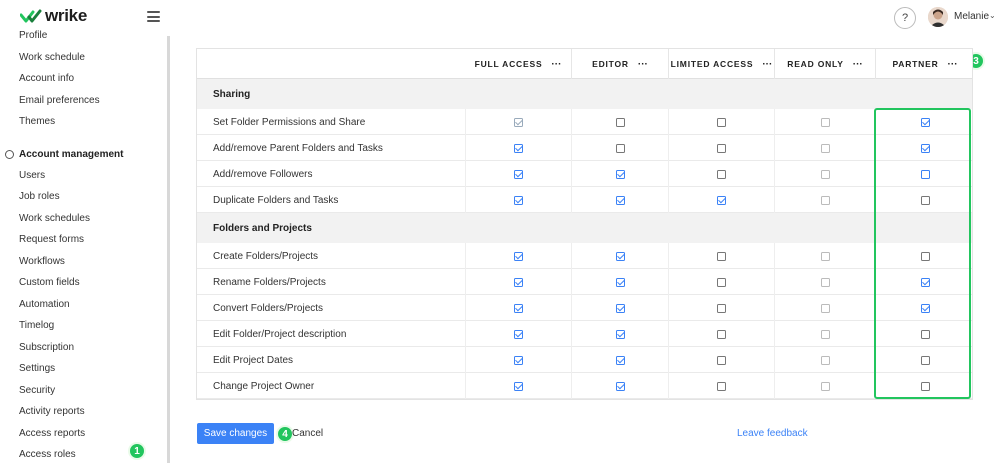 This screenshot has height=463, width=1000. I want to click on leave-feedback-link: Leave feedback, so click(772, 433).